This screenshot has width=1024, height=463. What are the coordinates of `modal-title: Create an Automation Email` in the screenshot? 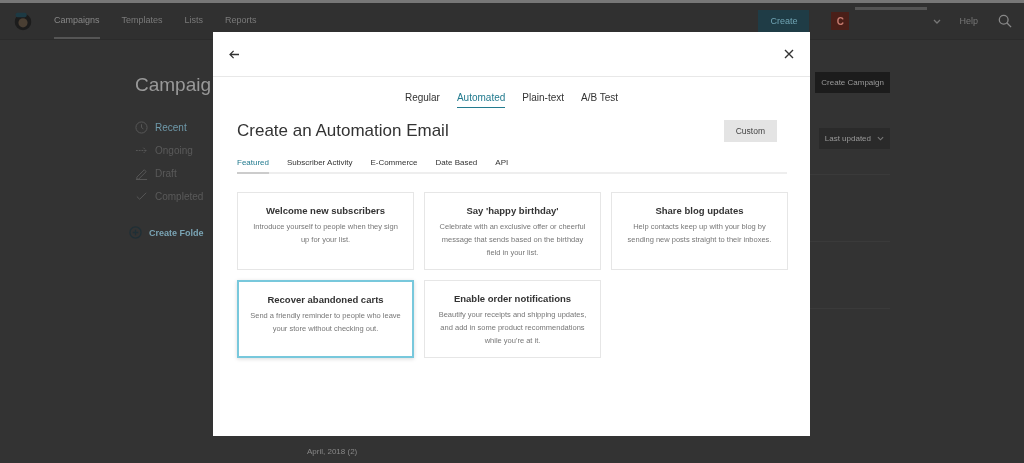 It's located at (343, 131).